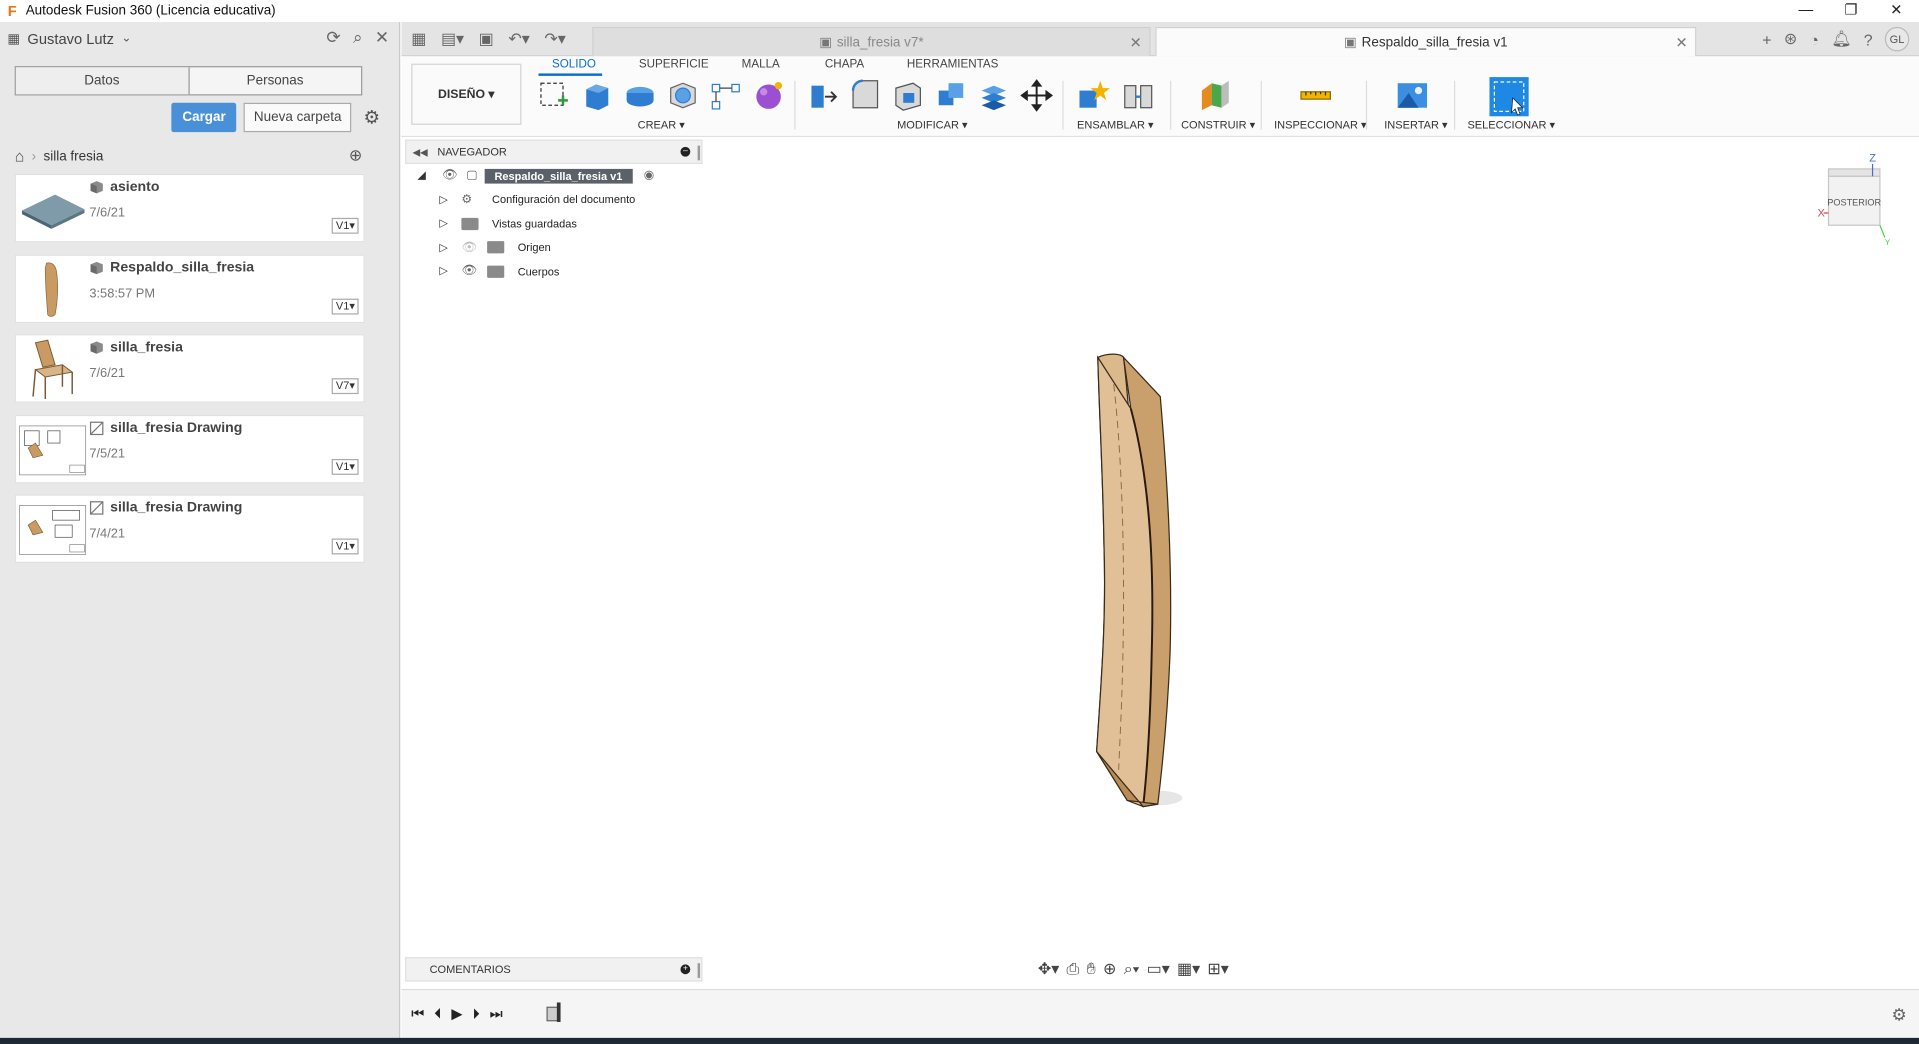  Describe the element at coordinates (372, 117) in the screenshot. I see `settings-gear-icon: ⚙` at that location.